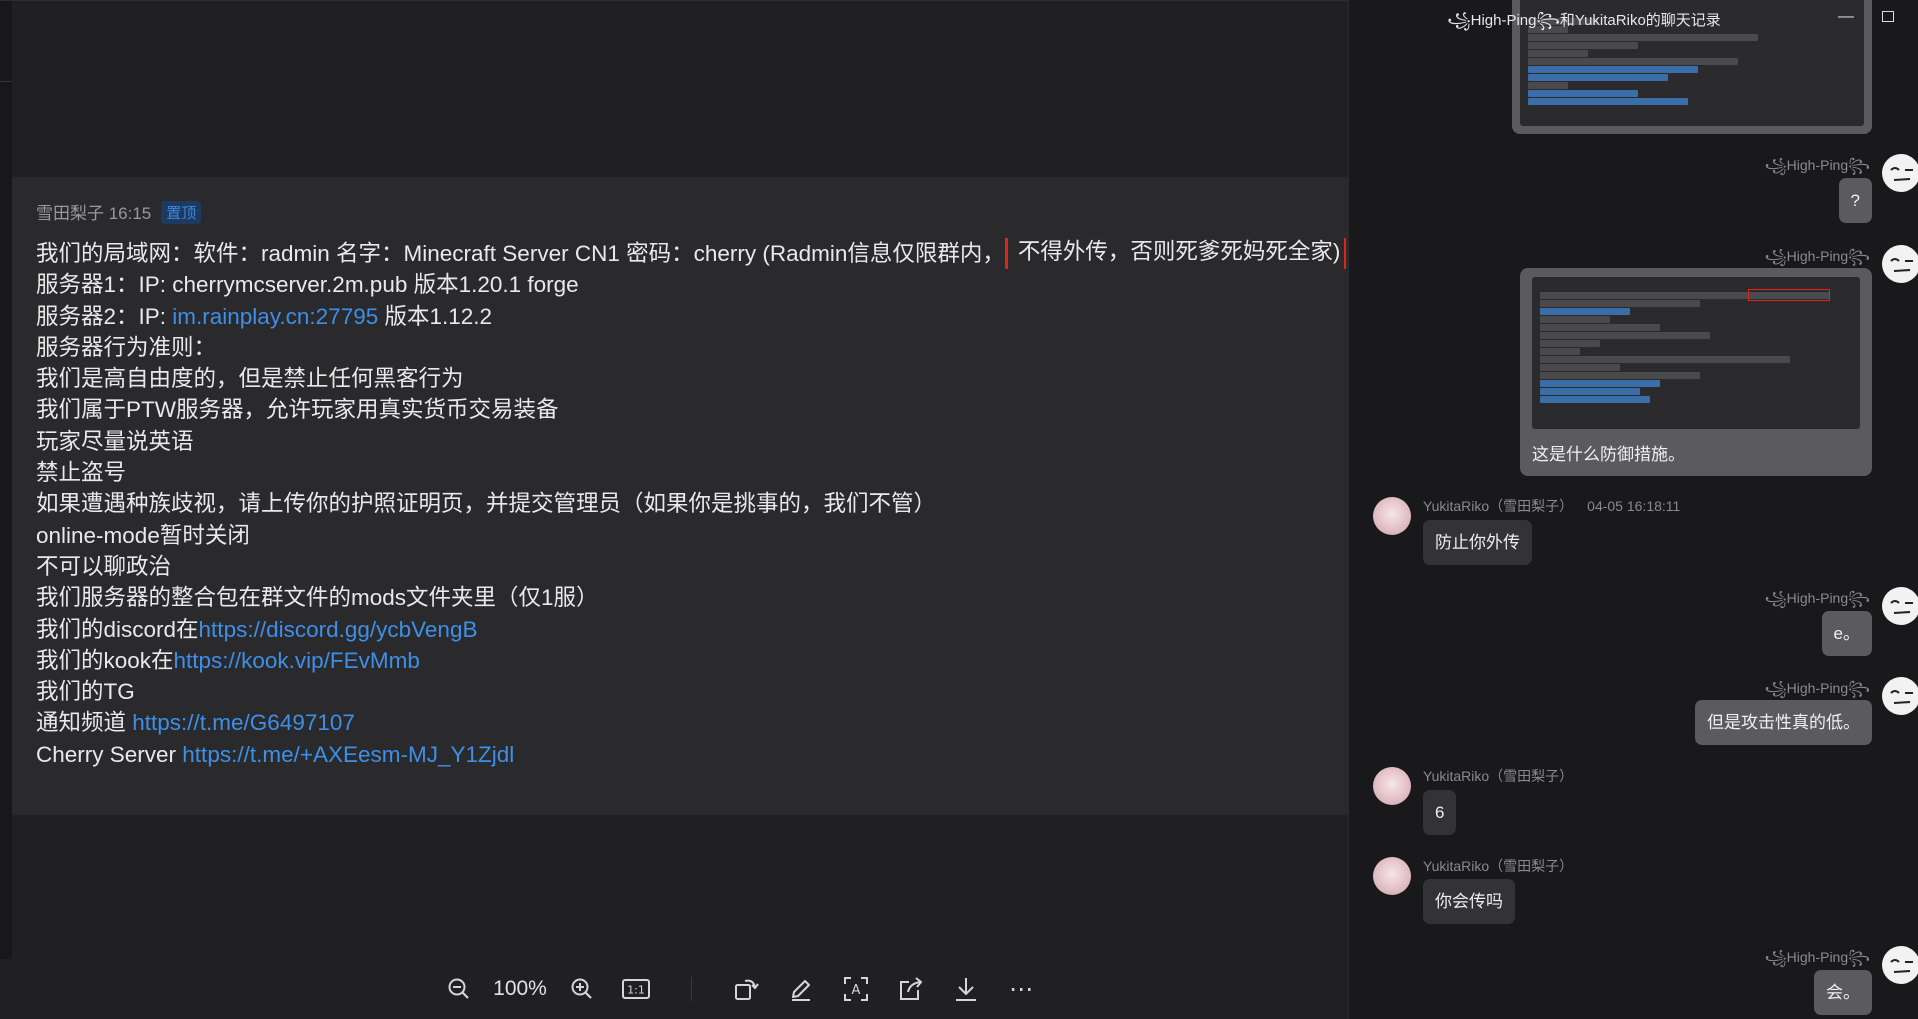 This screenshot has height=1019, width=1918. I want to click on message-bubble: 会。, so click(1843, 992).